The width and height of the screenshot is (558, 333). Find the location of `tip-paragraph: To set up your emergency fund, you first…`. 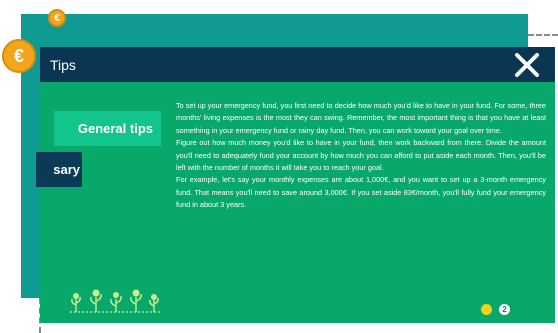

tip-paragraph: To set up your emergency fund, you first… is located at coordinates (361, 118).